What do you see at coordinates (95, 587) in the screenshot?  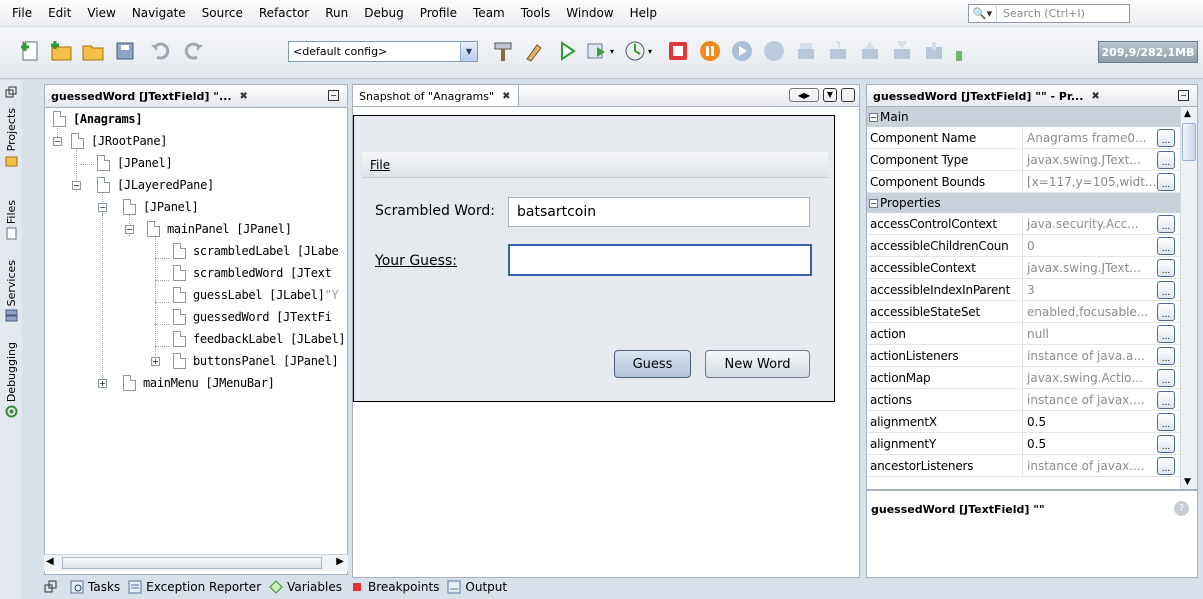 I see `tab-tasks: Tasks` at bounding box center [95, 587].